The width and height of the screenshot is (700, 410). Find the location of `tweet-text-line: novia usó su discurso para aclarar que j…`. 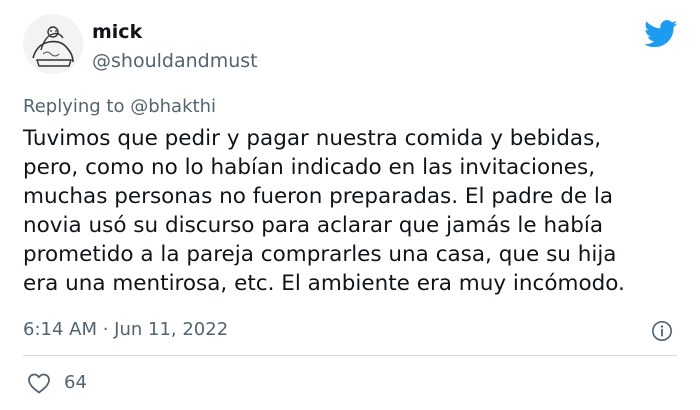

tweet-text-line: novia usó su discurso para aclarar que j… is located at coordinates (313, 225).